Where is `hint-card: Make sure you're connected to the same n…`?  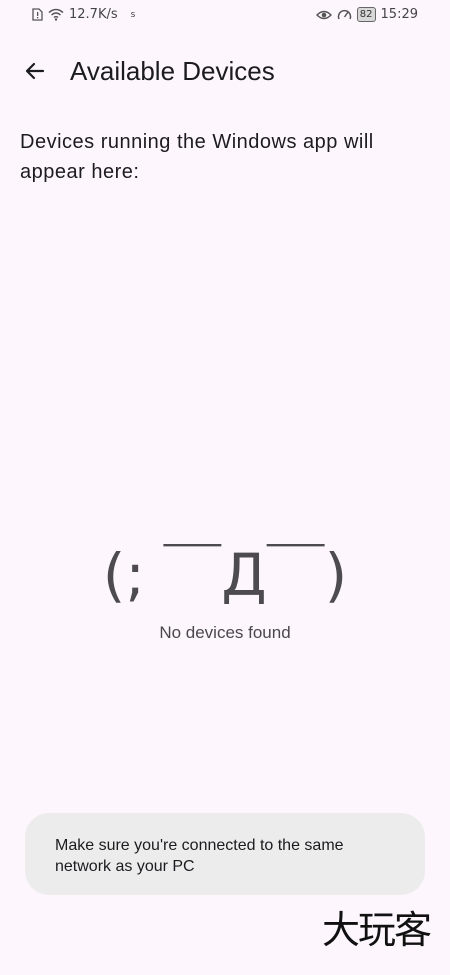
hint-card: Make sure you're connected to the same n… is located at coordinates (225, 854).